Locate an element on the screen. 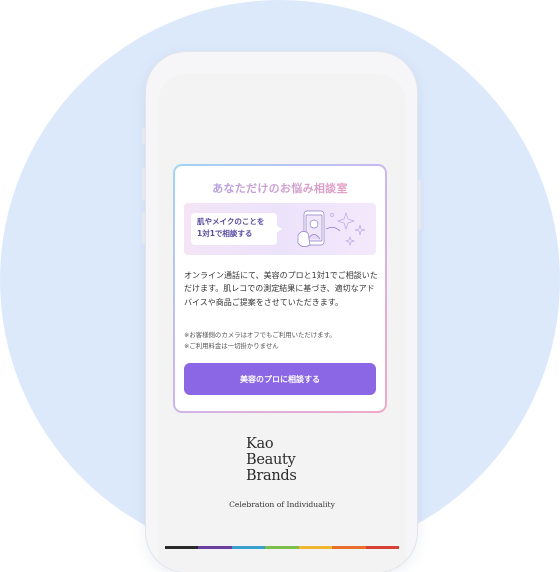  brand-color-bar is located at coordinates (282, 547).